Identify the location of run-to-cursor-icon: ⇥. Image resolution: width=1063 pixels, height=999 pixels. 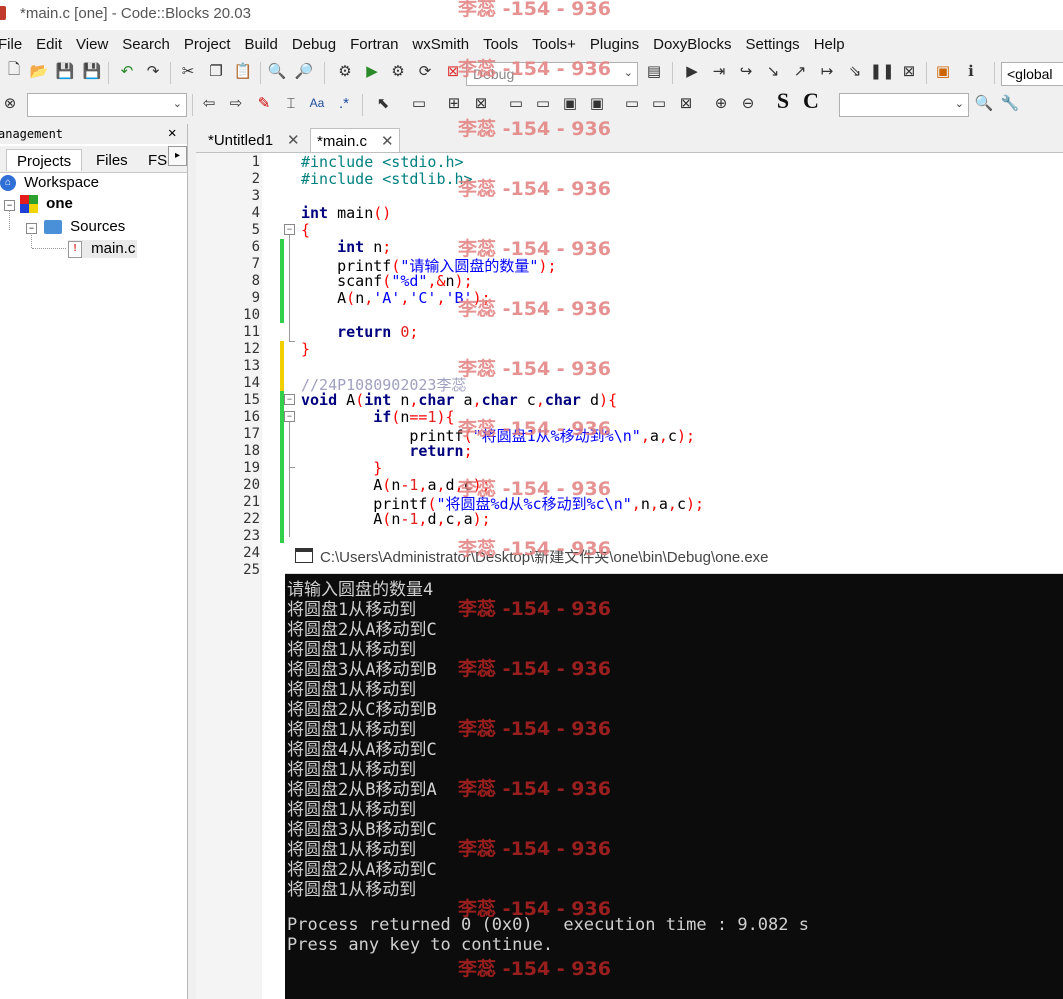
(719, 71).